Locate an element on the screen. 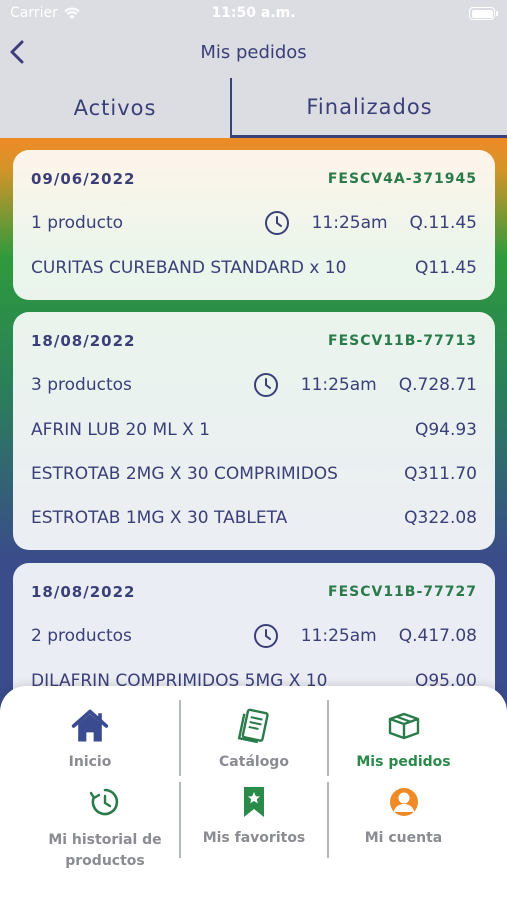 The width and height of the screenshot is (507, 900). order-total: Q.417.08 is located at coordinates (437, 636).